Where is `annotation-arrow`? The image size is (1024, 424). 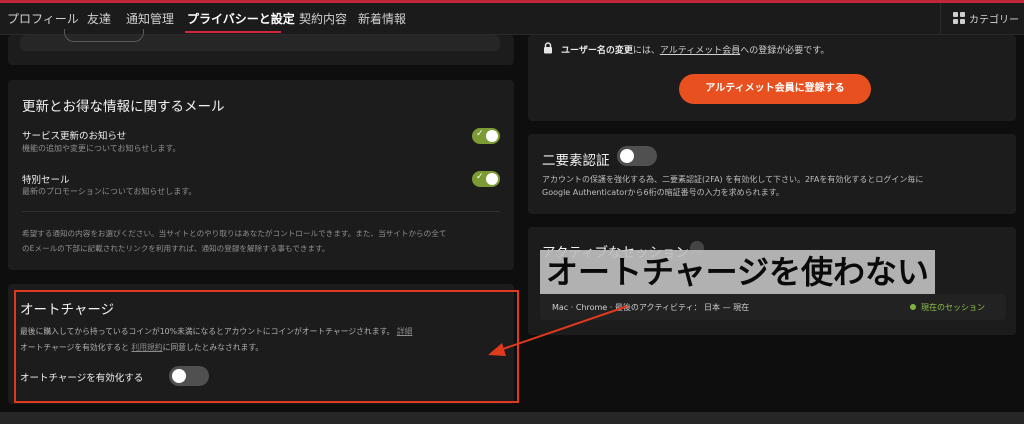
annotation-arrow is located at coordinates (558, 330).